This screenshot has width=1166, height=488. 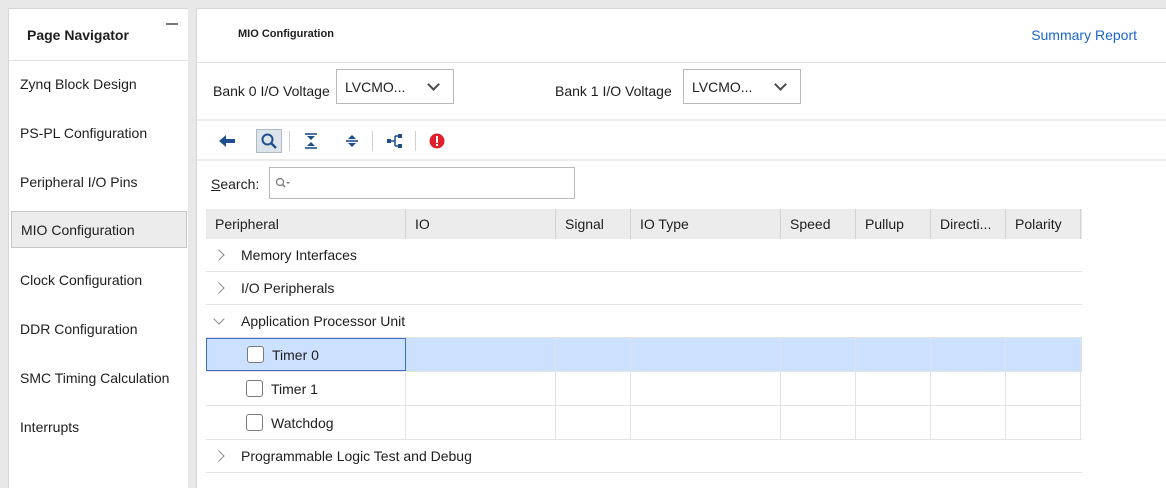 I want to click on nav-item-smc-timing-calculation: SMC Timing Calculation, so click(x=99, y=377).